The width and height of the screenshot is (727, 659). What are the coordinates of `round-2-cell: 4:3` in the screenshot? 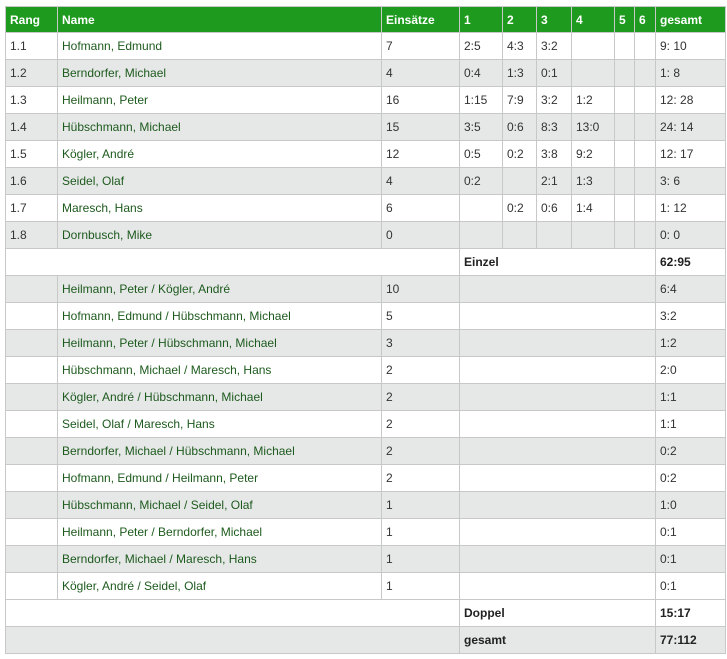 It's located at (519, 46).